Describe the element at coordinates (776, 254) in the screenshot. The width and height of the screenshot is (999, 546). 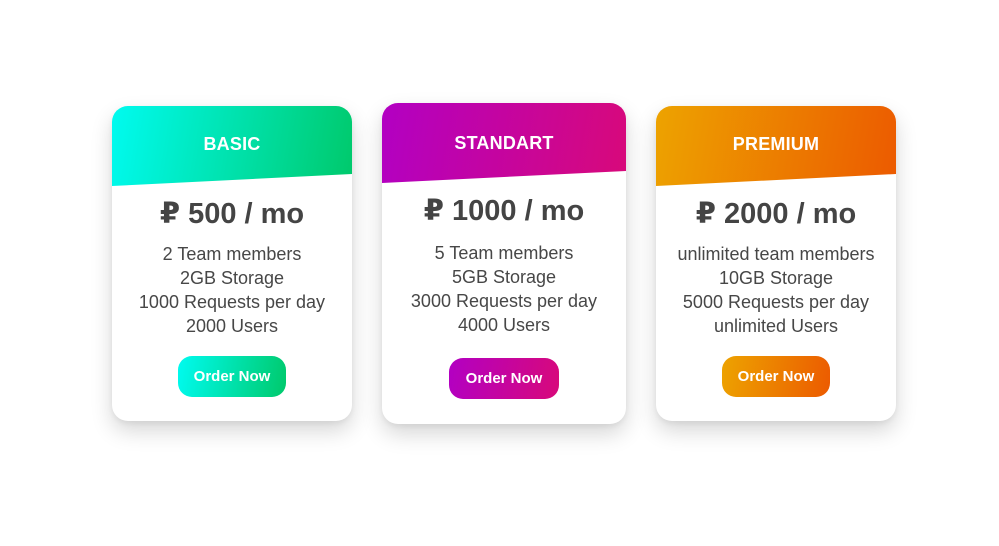
I see `feature-item: unlimited team members` at that location.